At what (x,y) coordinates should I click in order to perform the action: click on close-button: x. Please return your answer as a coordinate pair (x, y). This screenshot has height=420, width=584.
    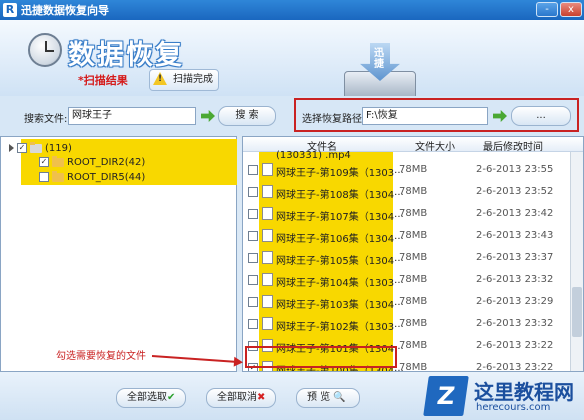
    Looking at the image, I should click on (571, 9).